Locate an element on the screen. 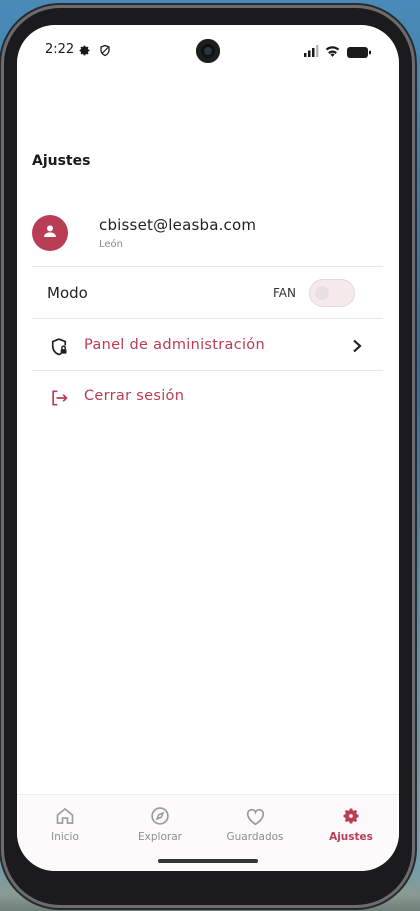  shield-icon is located at coordinates (105, 51).